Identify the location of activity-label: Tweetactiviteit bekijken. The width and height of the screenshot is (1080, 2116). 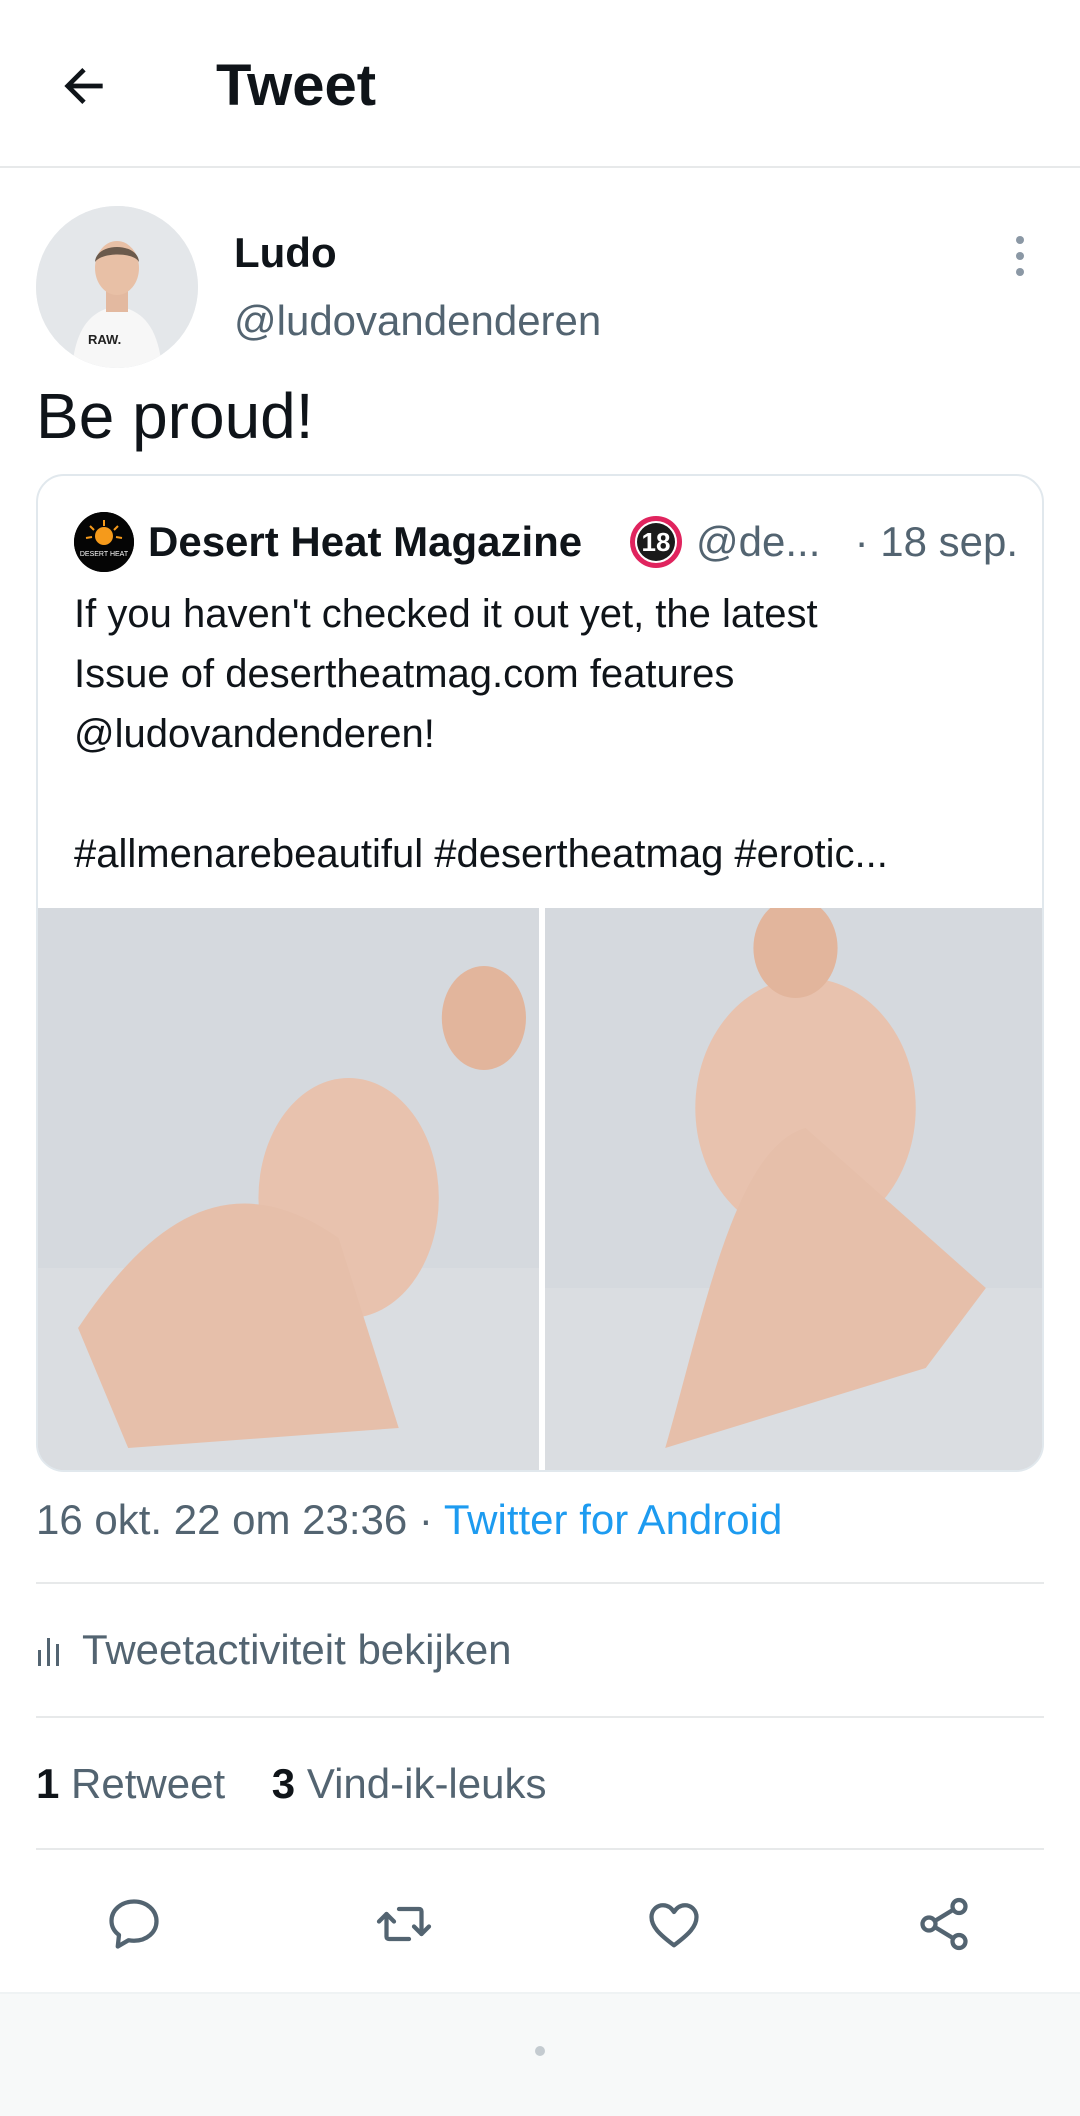
(297, 1649).